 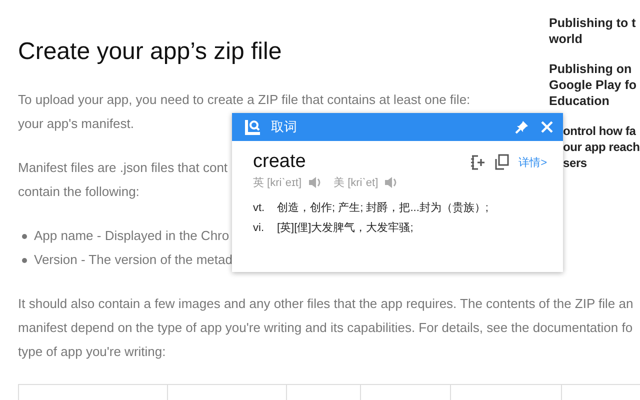 What do you see at coordinates (76, 124) in the screenshot?
I see `paragraph-line: your app's manifest.` at bounding box center [76, 124].